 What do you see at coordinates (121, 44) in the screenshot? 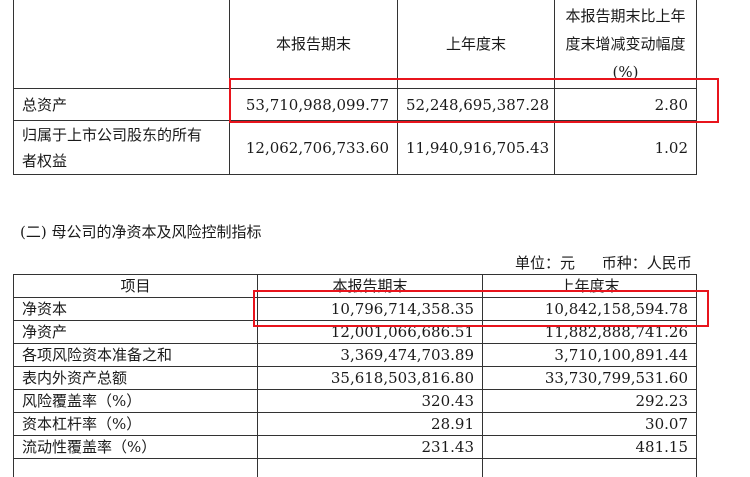
I see `header-blank` at bounding box center [121, 44].